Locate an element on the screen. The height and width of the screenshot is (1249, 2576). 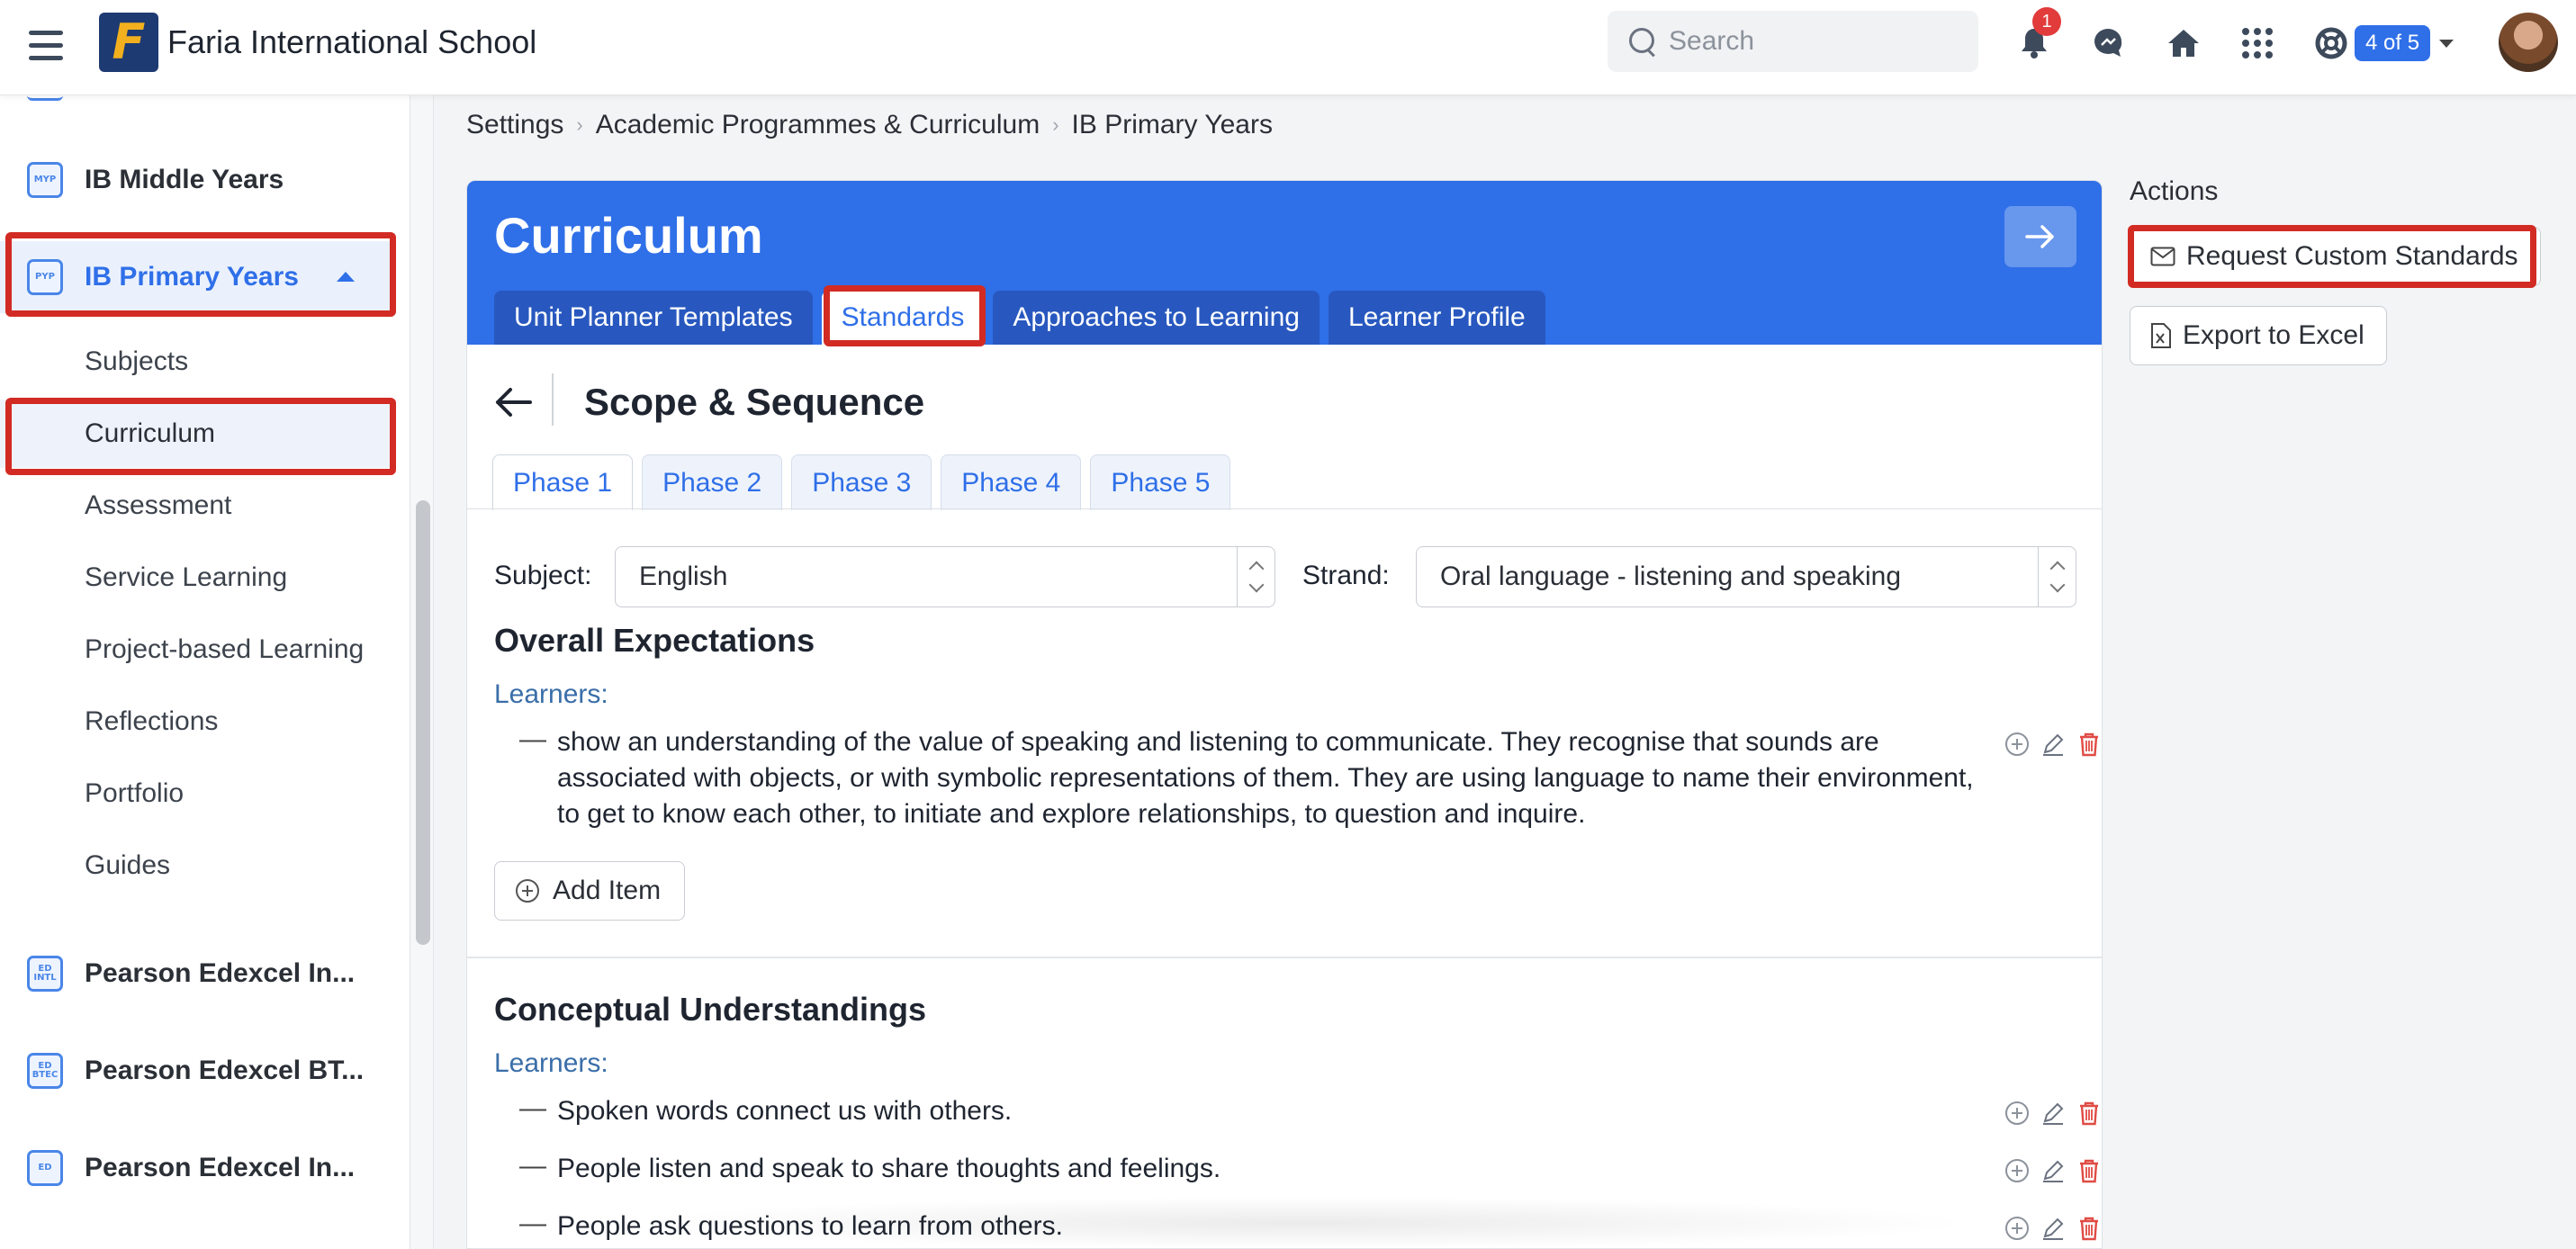
tab-phase-1: Phase 1 is located at coordinates (563, 482).